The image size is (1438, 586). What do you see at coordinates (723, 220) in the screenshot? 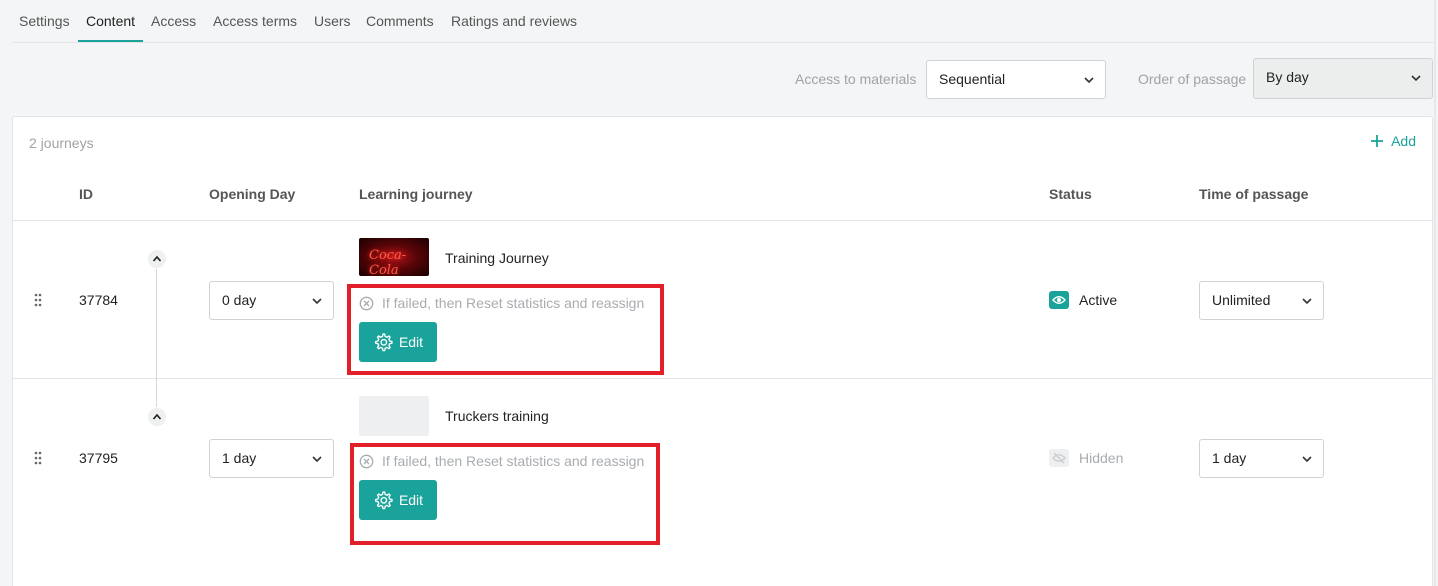
I see `header-divider` at bounding box center [723, 220].